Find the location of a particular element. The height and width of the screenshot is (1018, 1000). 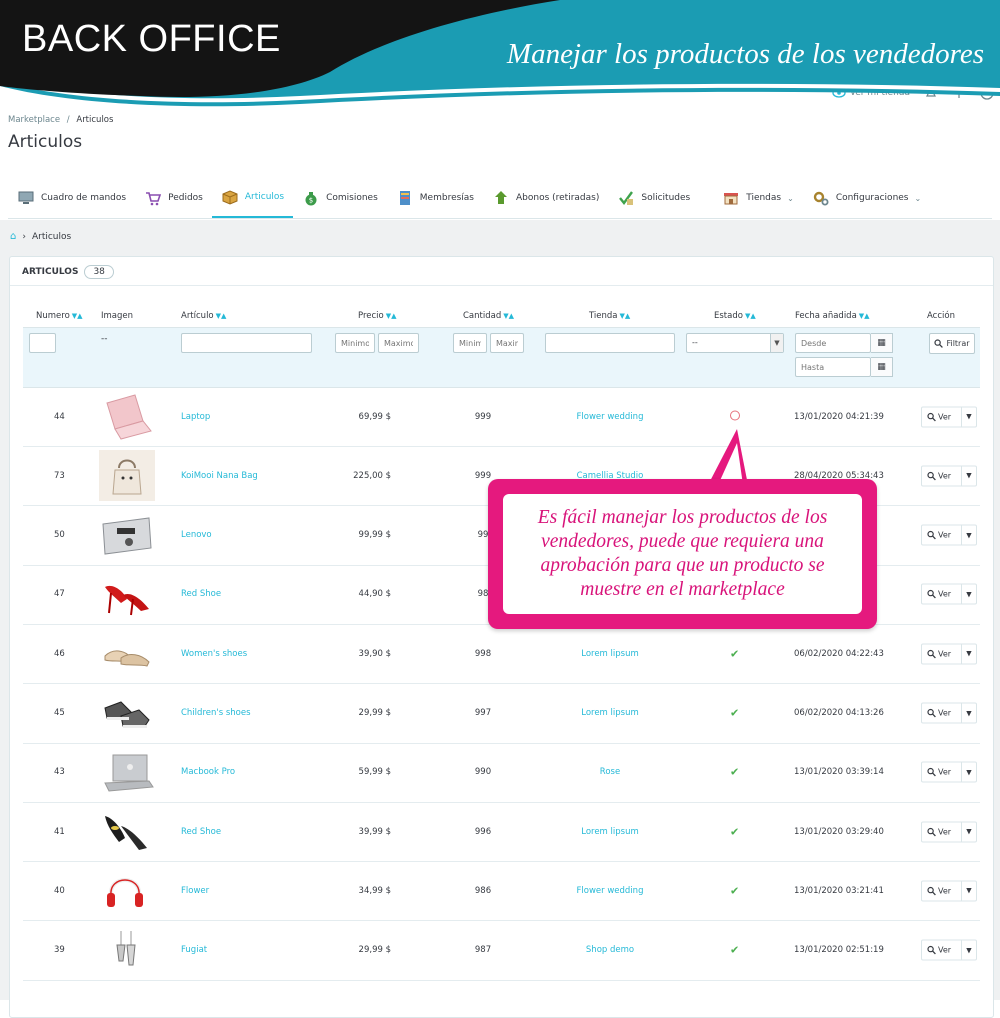

filter-name-input is located at coordinates (246, 343).